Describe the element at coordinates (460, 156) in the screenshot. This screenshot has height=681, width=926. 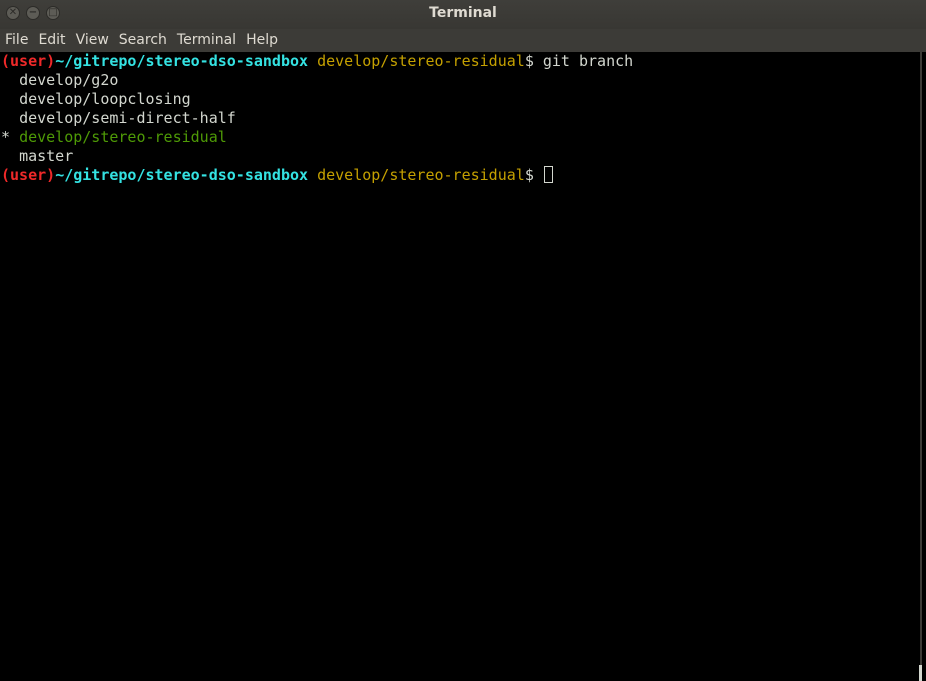
I see `branch-line: master` at that location.